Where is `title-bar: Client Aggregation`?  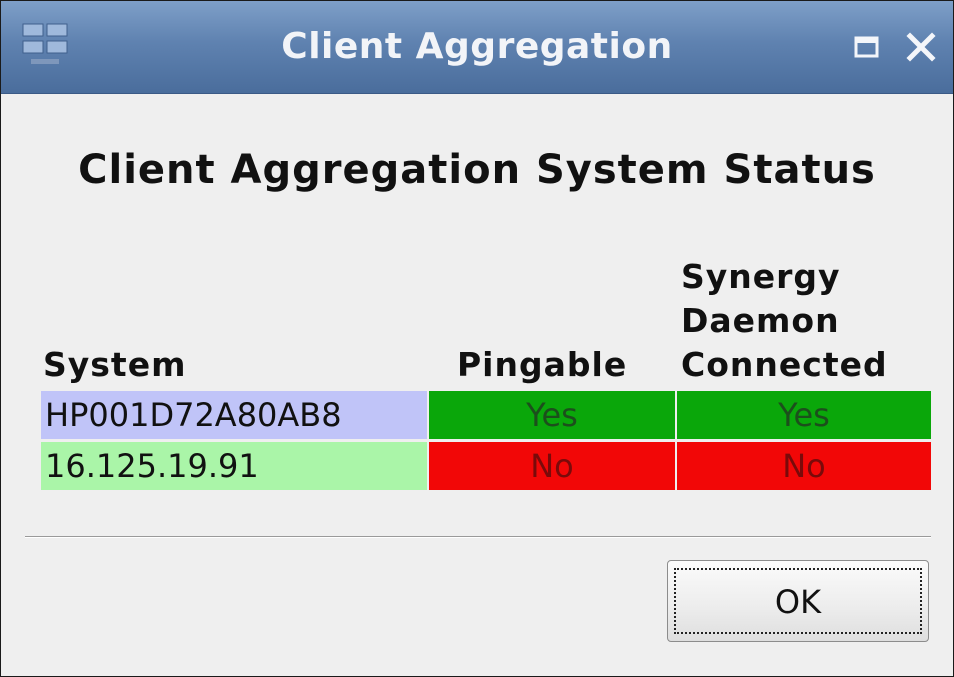 title-bar: Client Aggregation is located at coordinates (477, 47).